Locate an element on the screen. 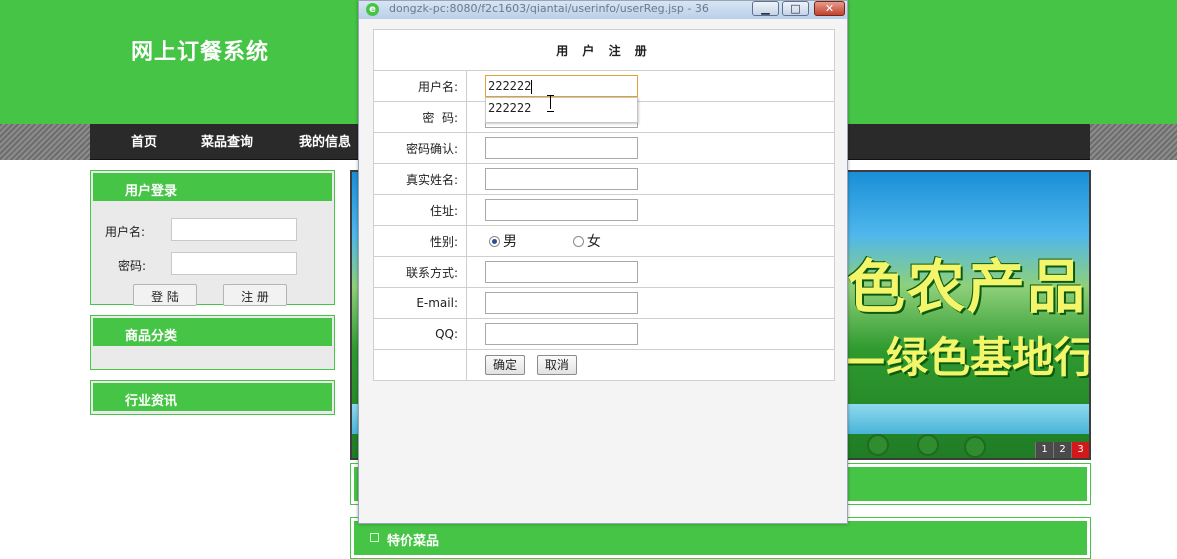 Image resolution: width=1177 pixels, height=559 pixels. gender-label: 性别: is located at coordinates (420, 241).